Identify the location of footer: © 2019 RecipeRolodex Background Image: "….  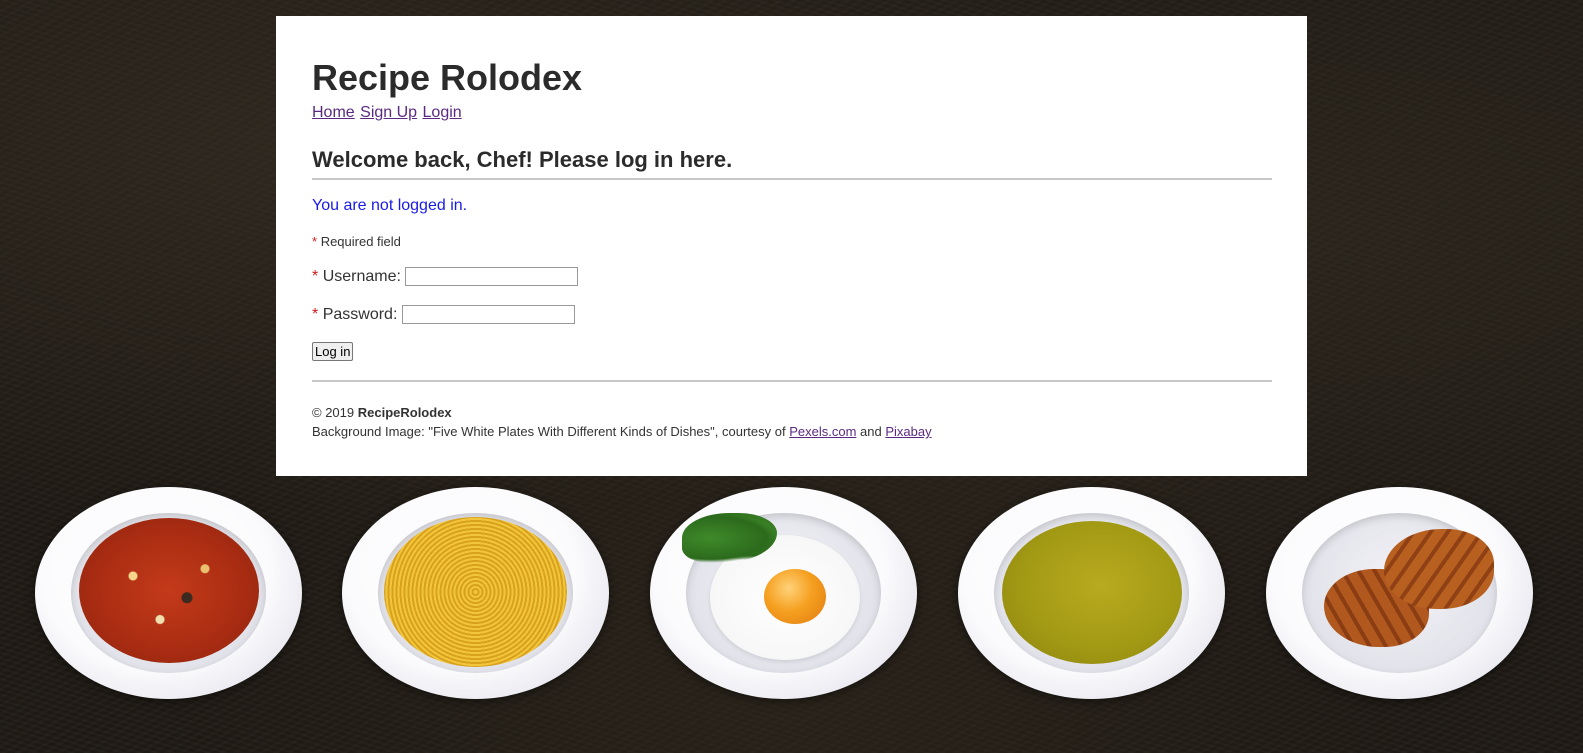
(792, 410).